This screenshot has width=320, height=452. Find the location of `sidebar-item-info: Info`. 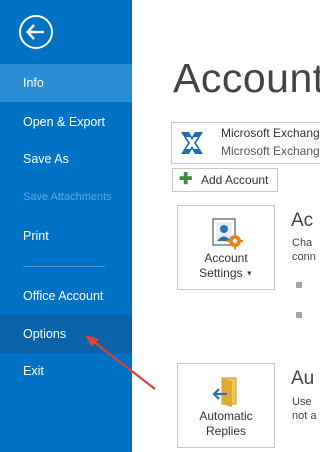

sidebar-item-info: Info is located at coordinates (66, 83).